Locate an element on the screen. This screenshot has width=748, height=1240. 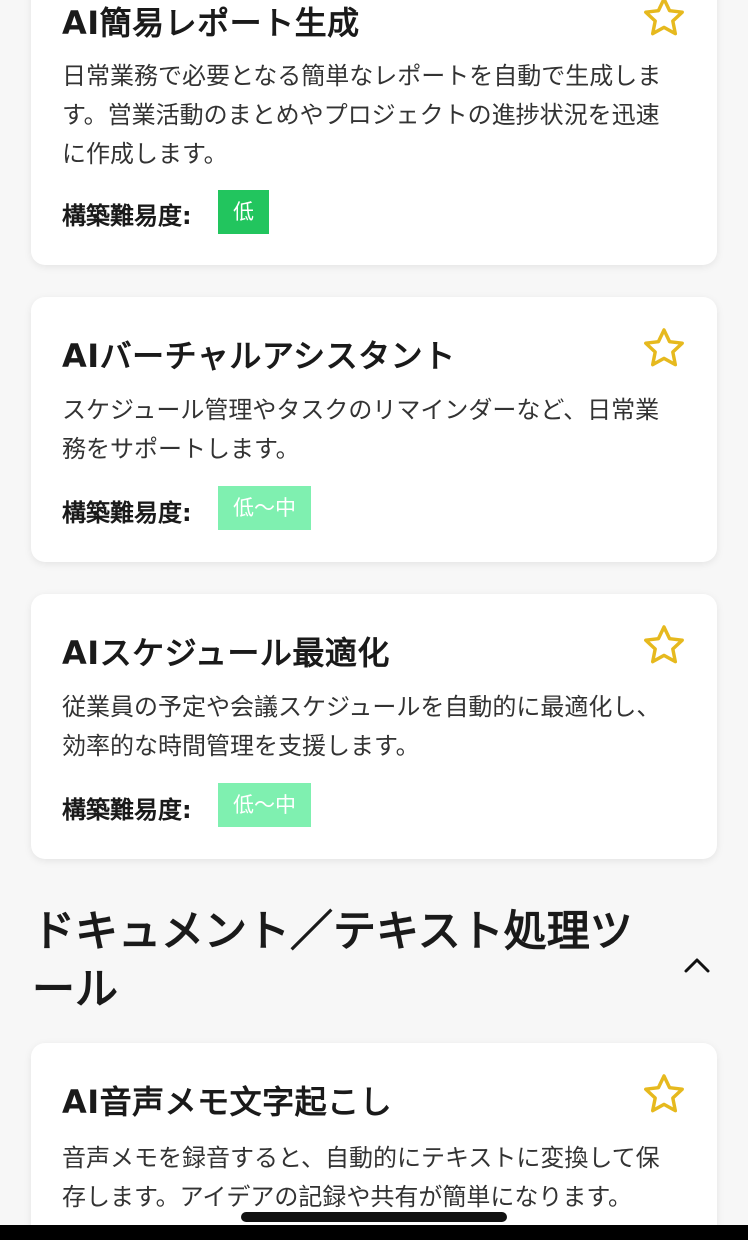
card-title: AIスケジュール最適化 is located at coordinates (226, 653).